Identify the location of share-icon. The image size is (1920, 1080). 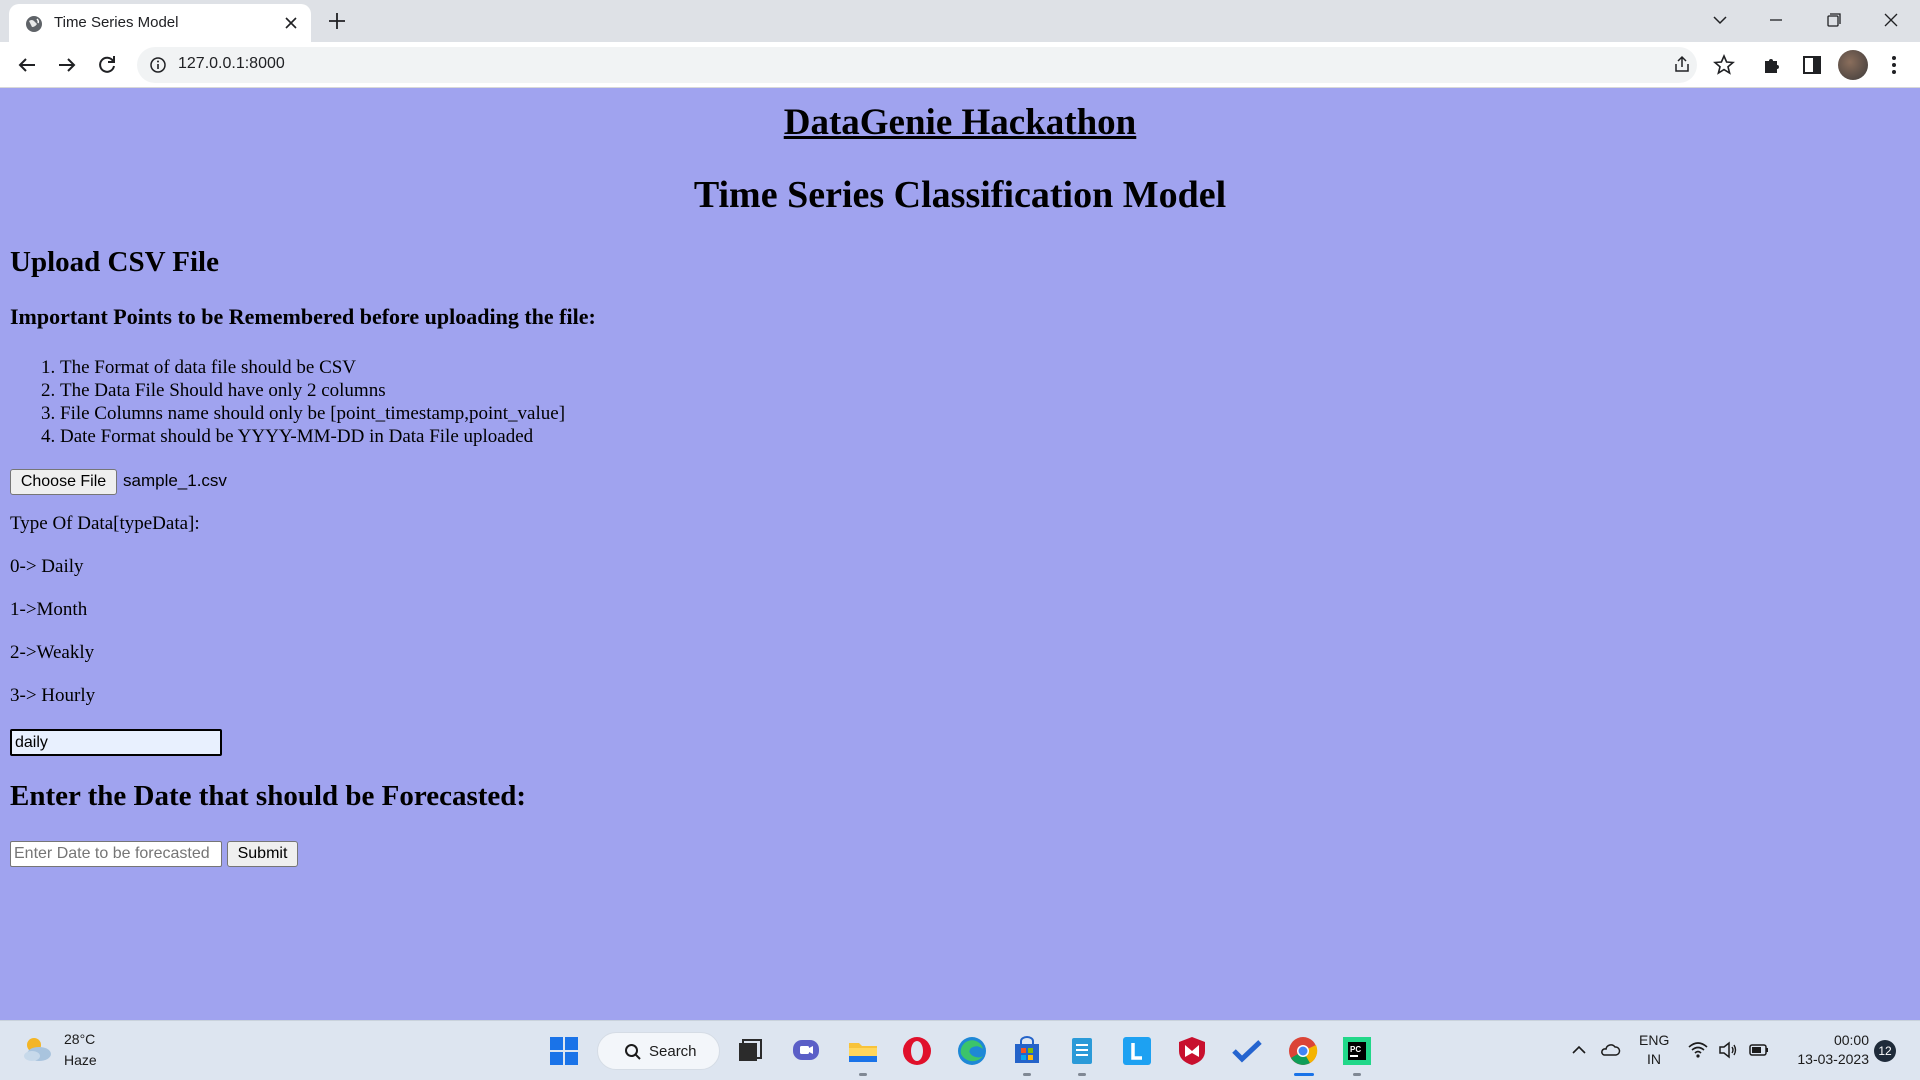
(1682, 65).